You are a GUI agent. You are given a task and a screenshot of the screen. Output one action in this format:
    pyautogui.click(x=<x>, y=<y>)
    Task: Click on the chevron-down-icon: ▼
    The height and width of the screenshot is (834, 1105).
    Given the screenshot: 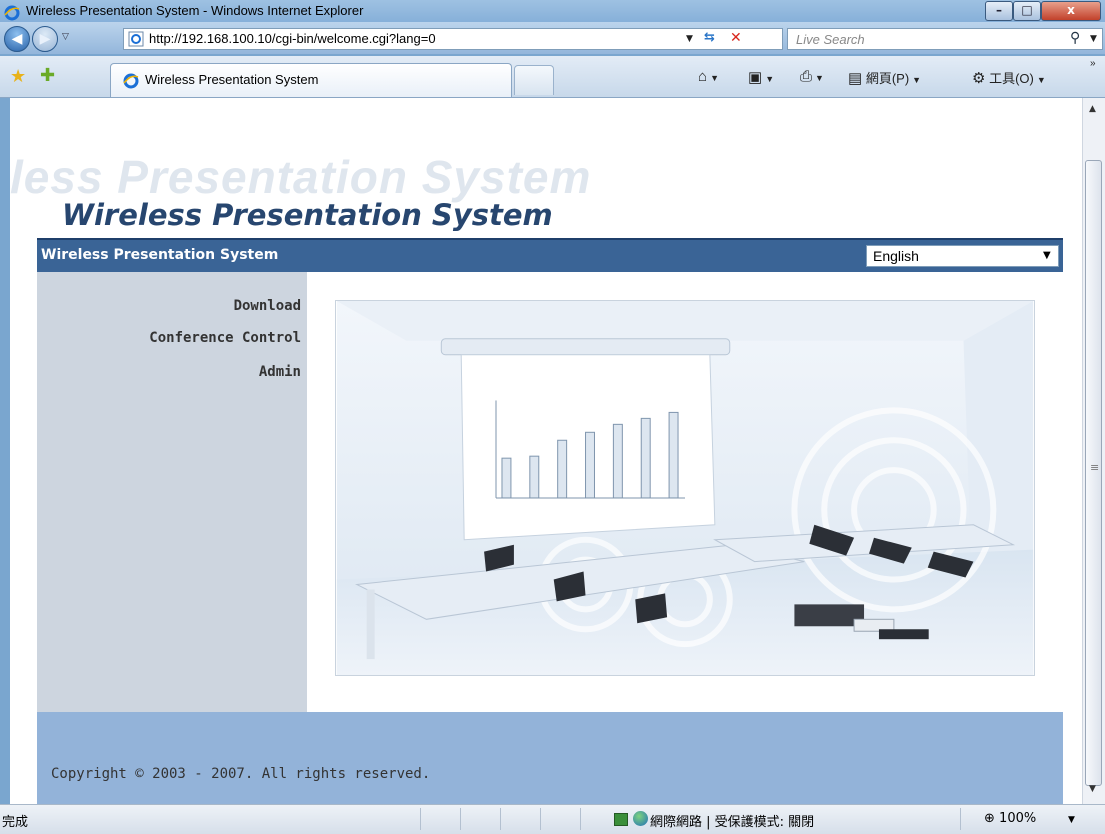 What is the action you would take?
    pyautogui.click(x=1047, y=255)
    